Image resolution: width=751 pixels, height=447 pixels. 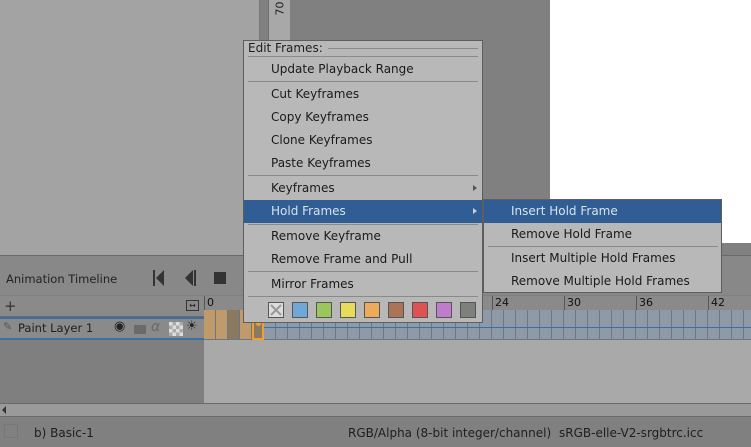 I want to click on brush-preset-name: b) Basic-1, so click(x=64, y=433).